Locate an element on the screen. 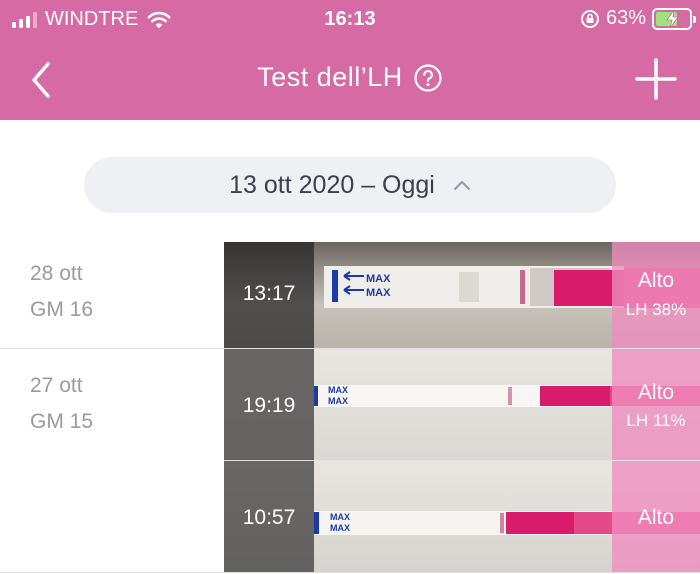 The width and height of the screenshot is (700, 574). test-time: 10:57 is located at coordinates (269, 517).